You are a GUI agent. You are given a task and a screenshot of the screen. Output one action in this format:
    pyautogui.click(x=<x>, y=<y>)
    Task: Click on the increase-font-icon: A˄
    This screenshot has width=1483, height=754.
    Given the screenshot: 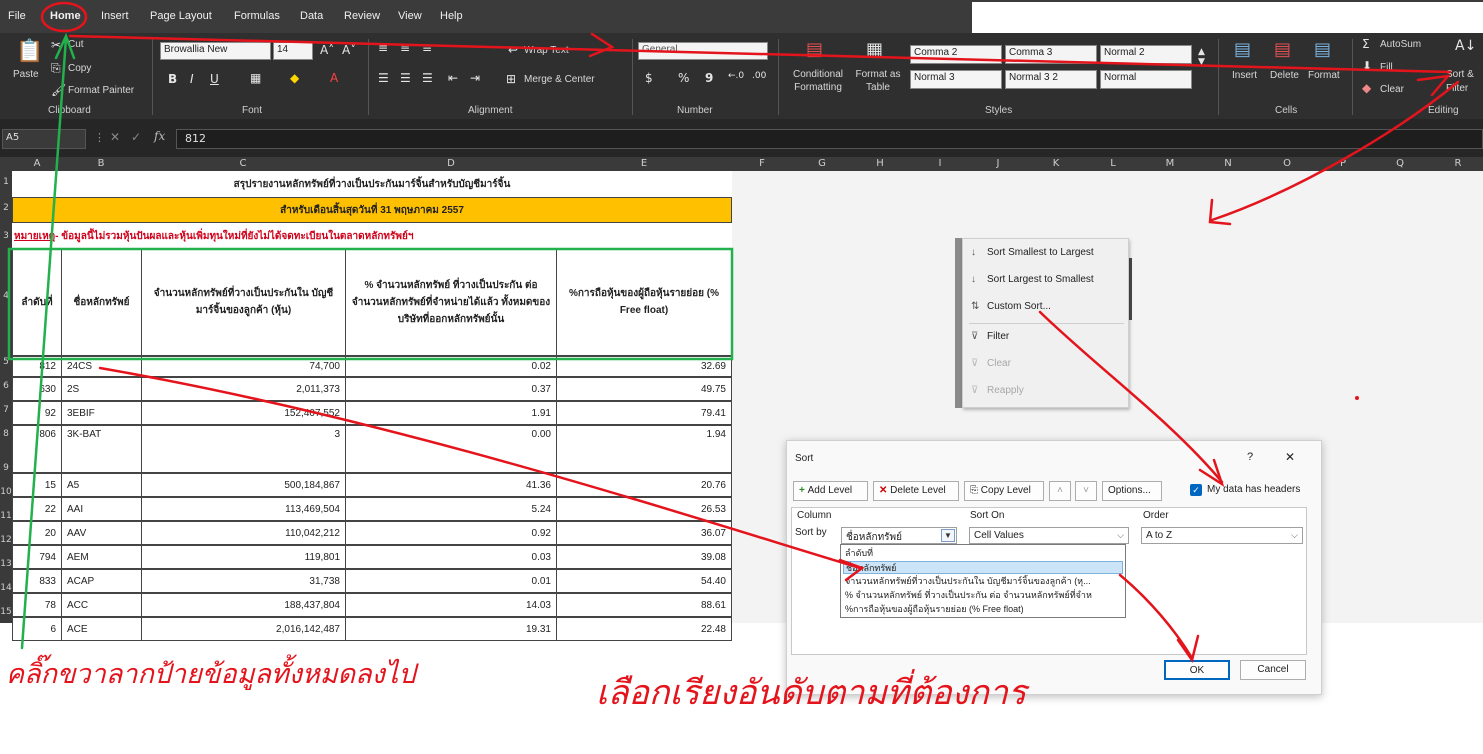 What is the action you would take?
    pyautogui.click(x=327, y=50)
    